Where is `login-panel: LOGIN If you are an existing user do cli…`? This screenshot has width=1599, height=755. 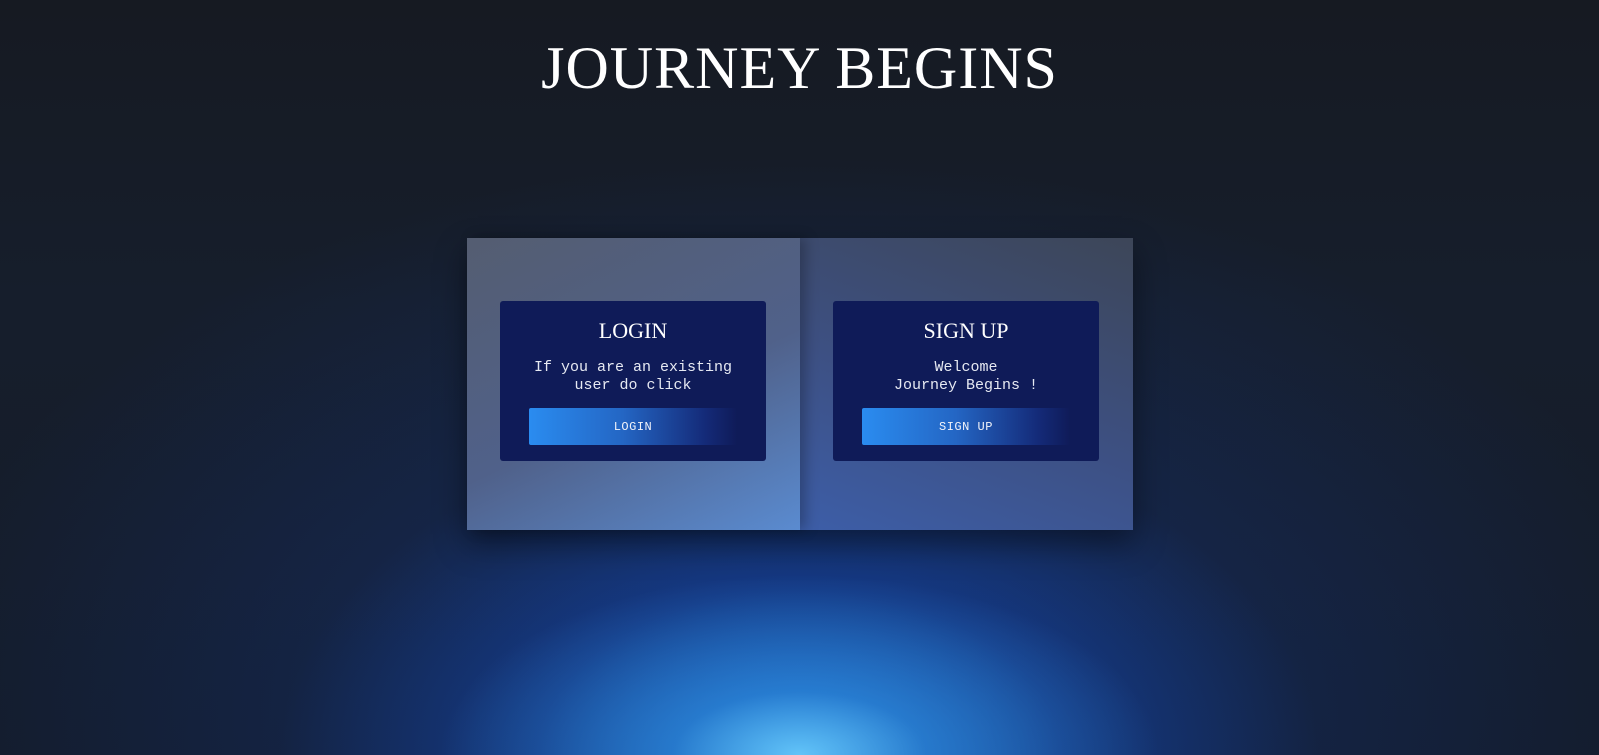 login-panel: LOGIN If you are an existing user do cli… is located at coordinates (633, 384).